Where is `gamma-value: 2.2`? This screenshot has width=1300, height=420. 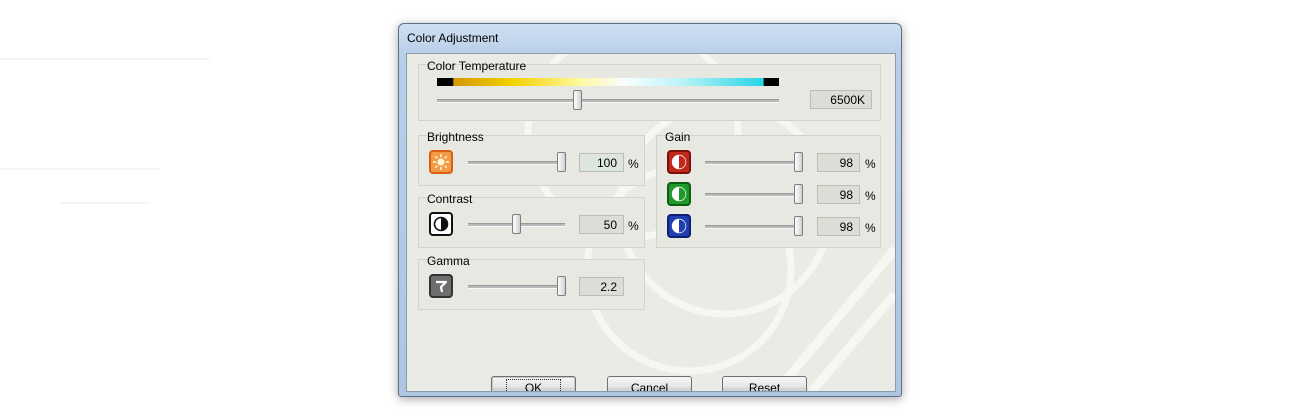 gamma-value: 2.2 is located at coordinates (601, 286).